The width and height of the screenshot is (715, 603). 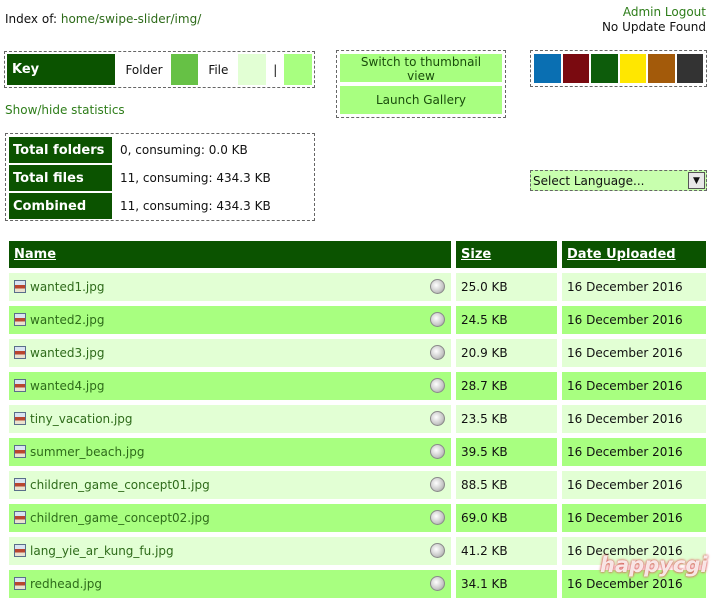 What do you see at coordinates (506, 584) in the screenshot?
I see `file-size-cell: 34.1 KB` at bounding box center [506, 584].